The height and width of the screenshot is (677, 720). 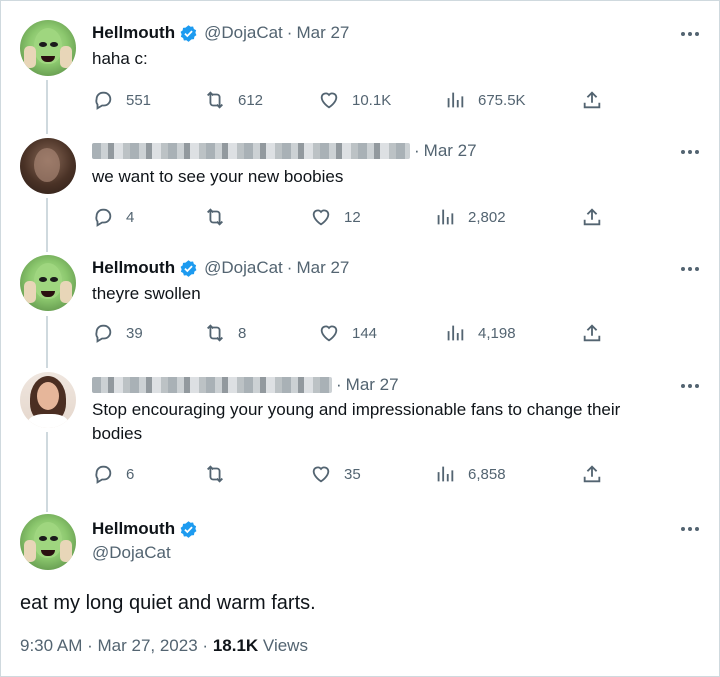 What do you see at coordinates (117, 433) in the screenshot?
I see `tweet-text-line: bodies` at bounding box center [117, 433].